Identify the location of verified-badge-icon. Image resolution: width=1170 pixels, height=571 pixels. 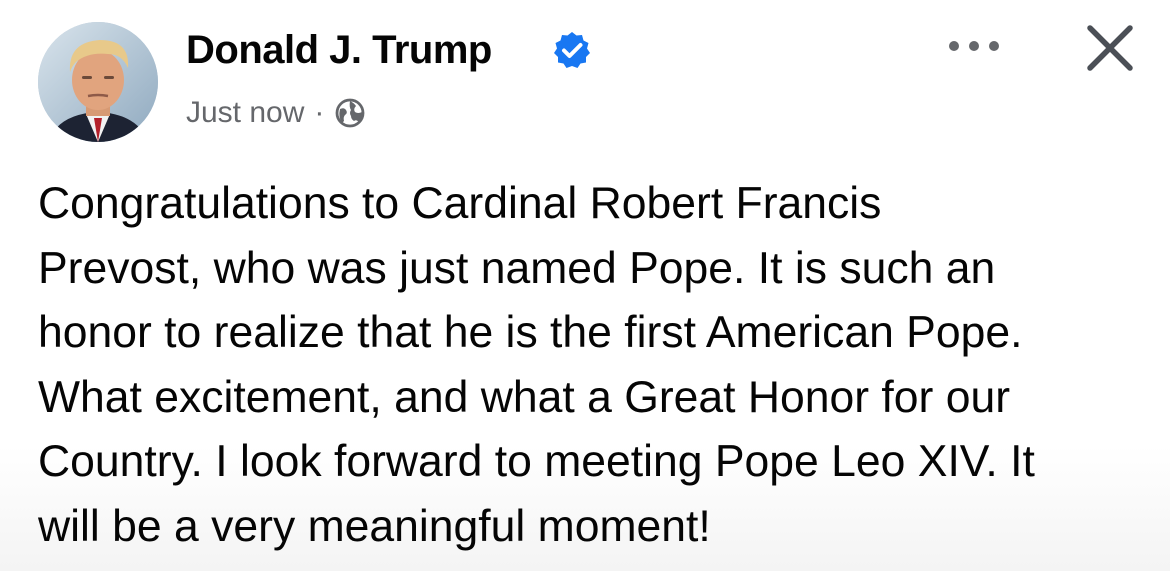
(572, 50).